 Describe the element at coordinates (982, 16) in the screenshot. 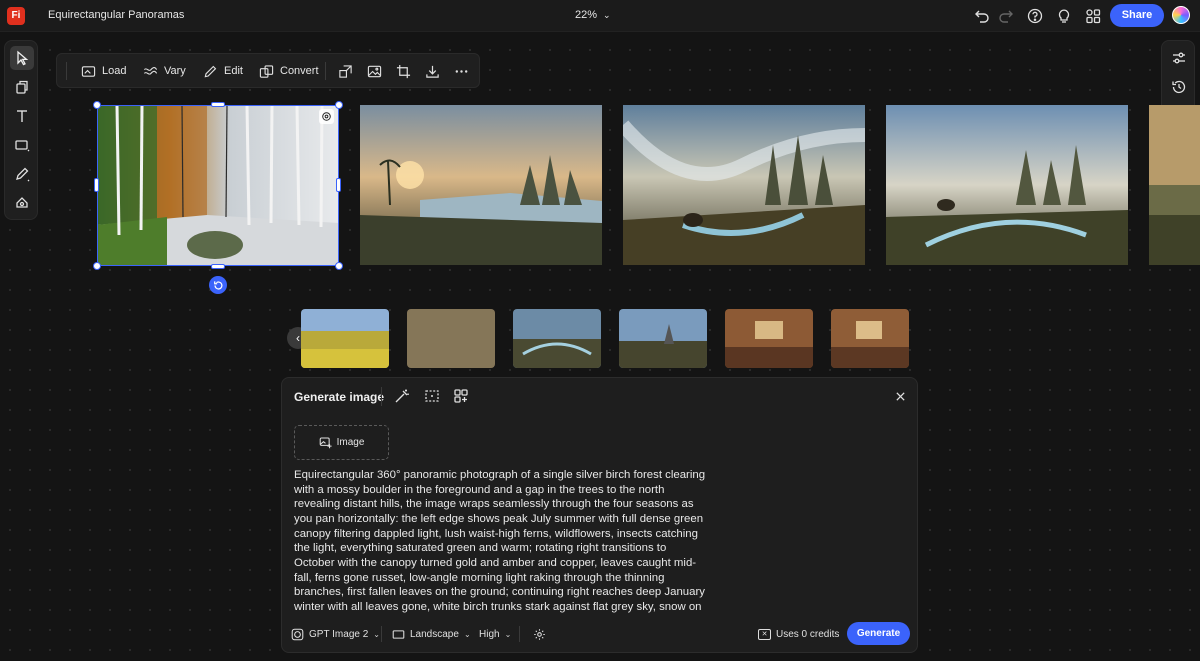

I see `undo-icon` at that location.